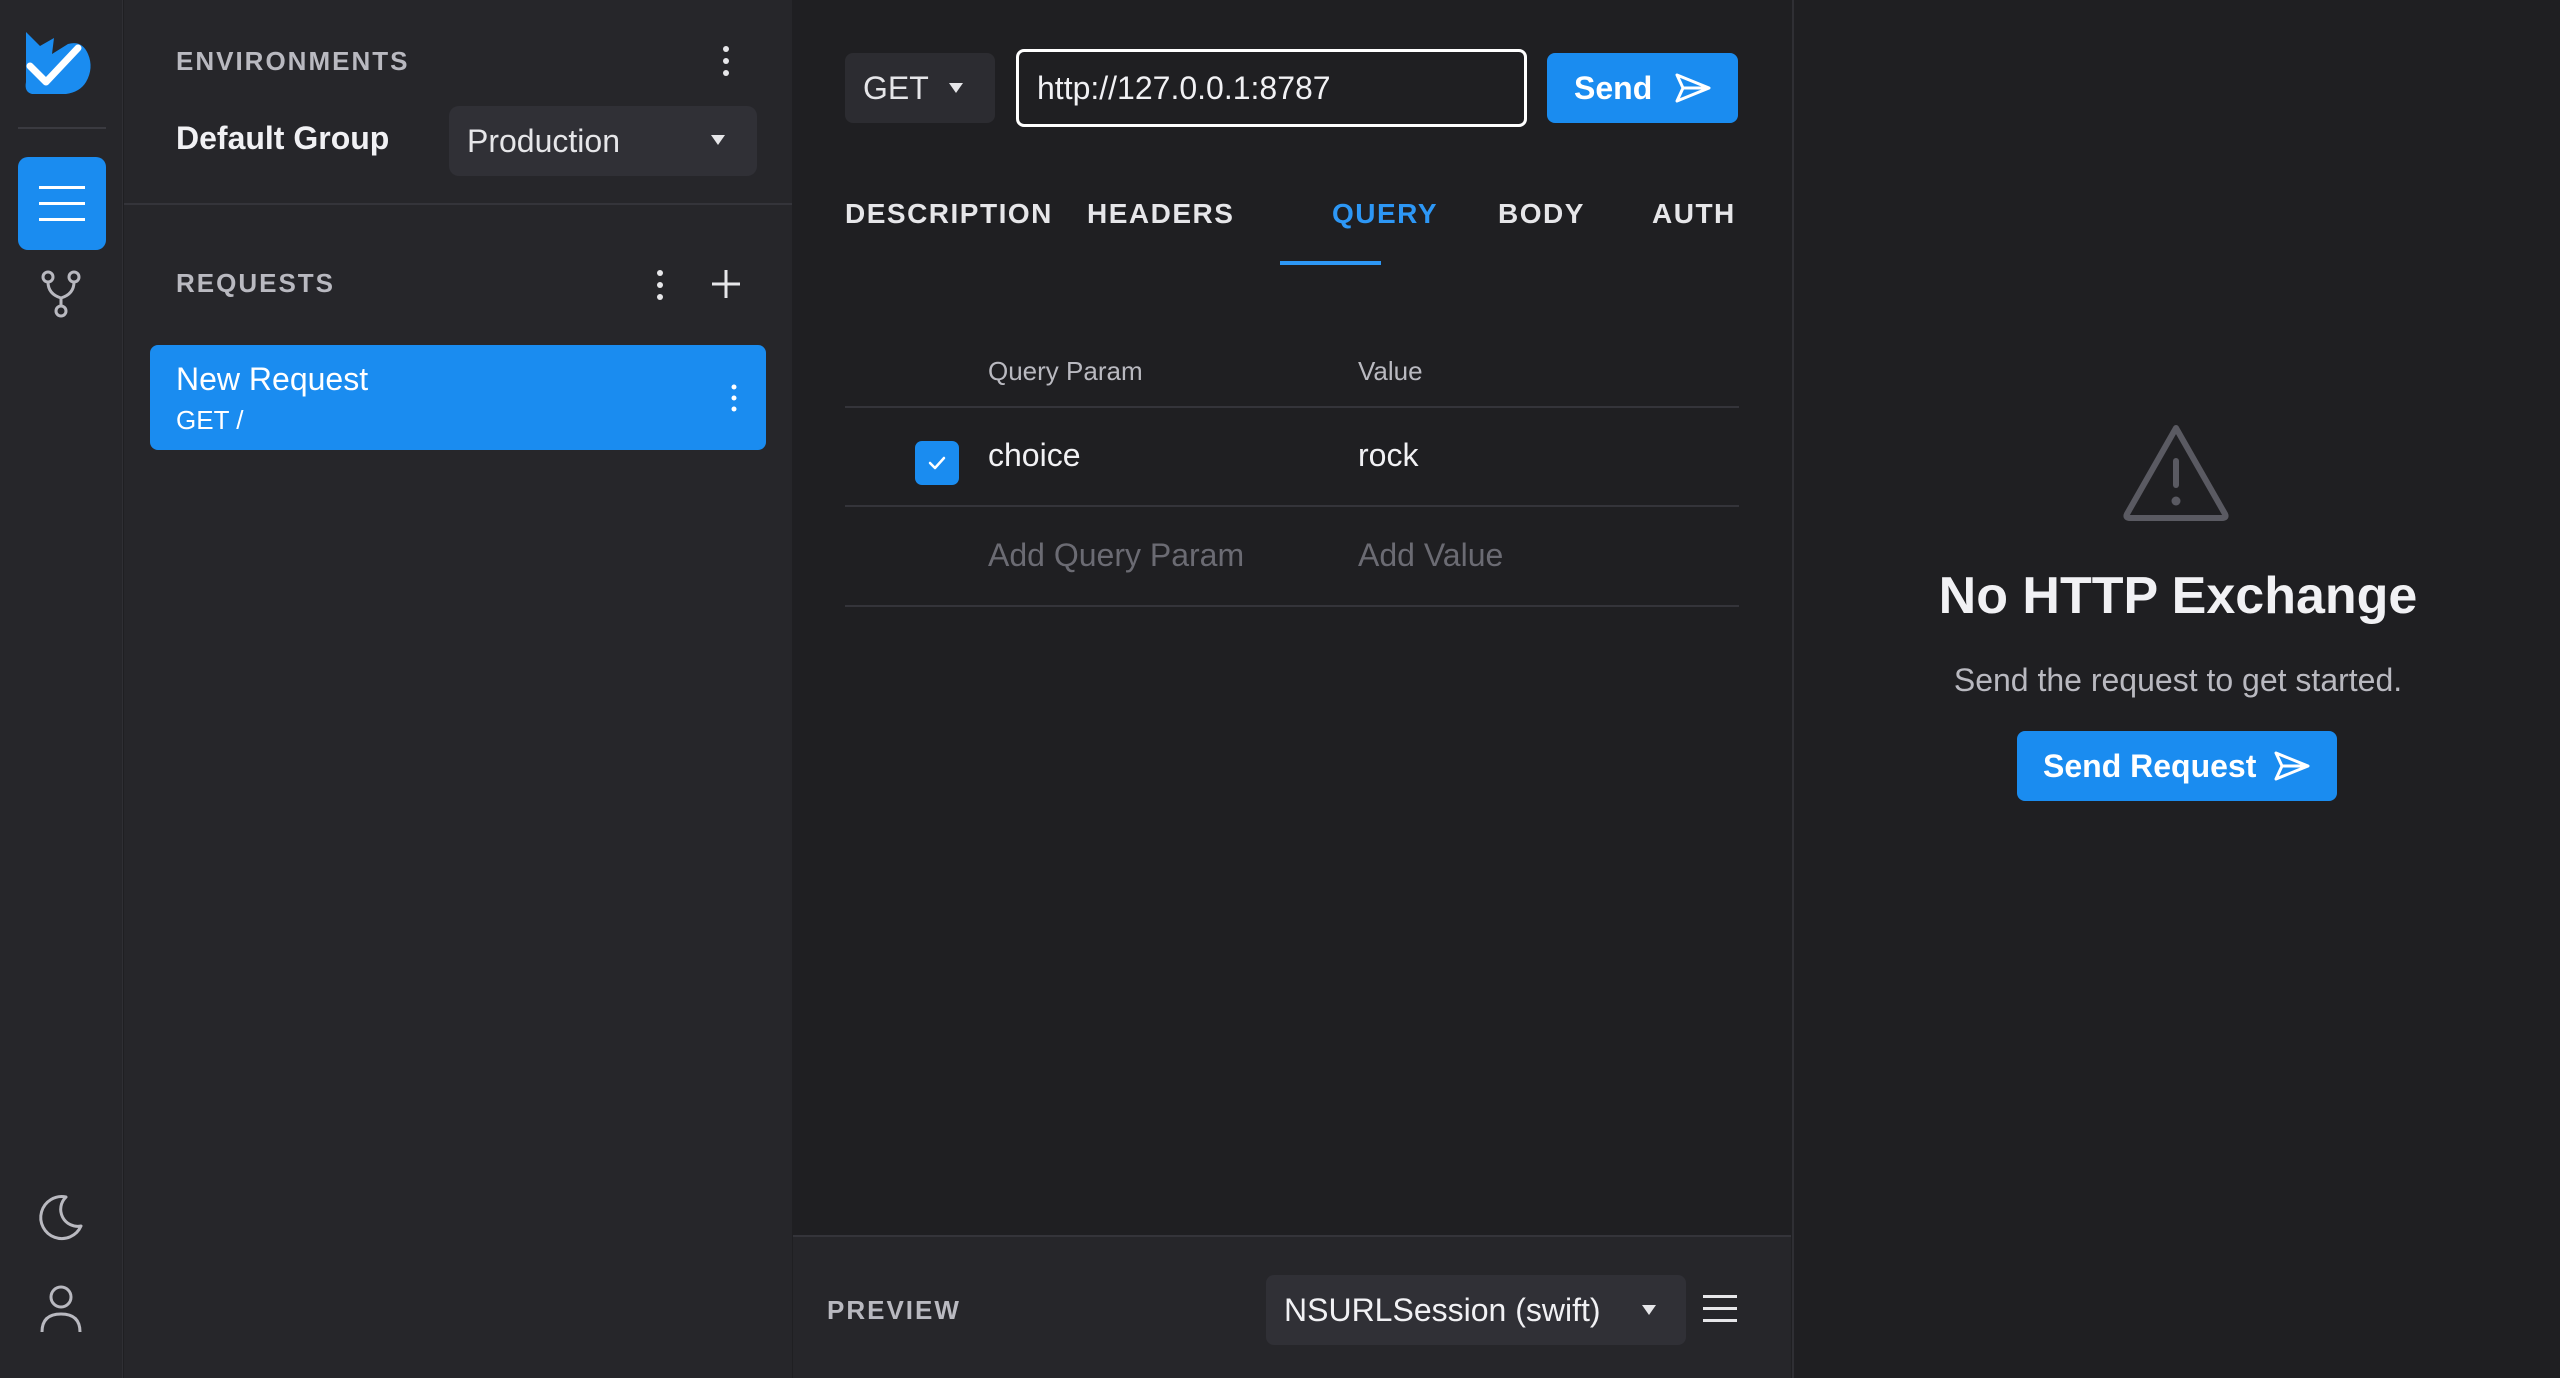  What do you see at coordinates (1034, 455) in the screenshot?
I see `param-key-field: choice` at bounding box center [1034, 455].